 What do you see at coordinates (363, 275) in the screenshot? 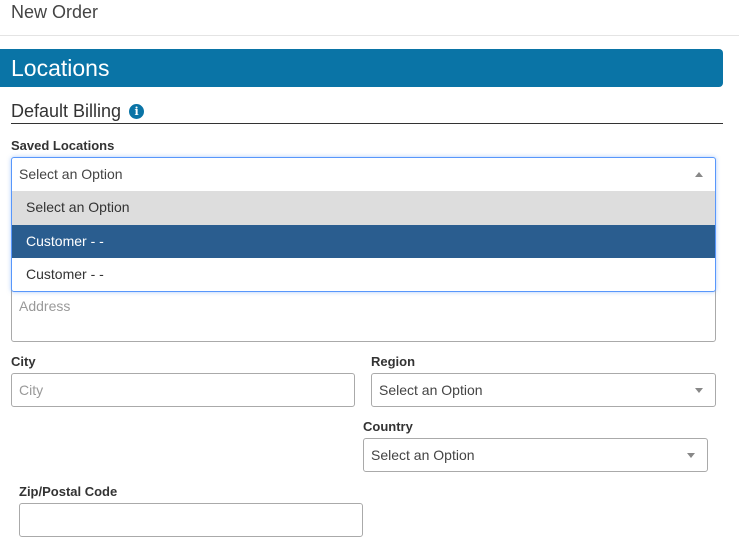
I see `option-customer-2: Customer - -` at bounding box center [363, 275].